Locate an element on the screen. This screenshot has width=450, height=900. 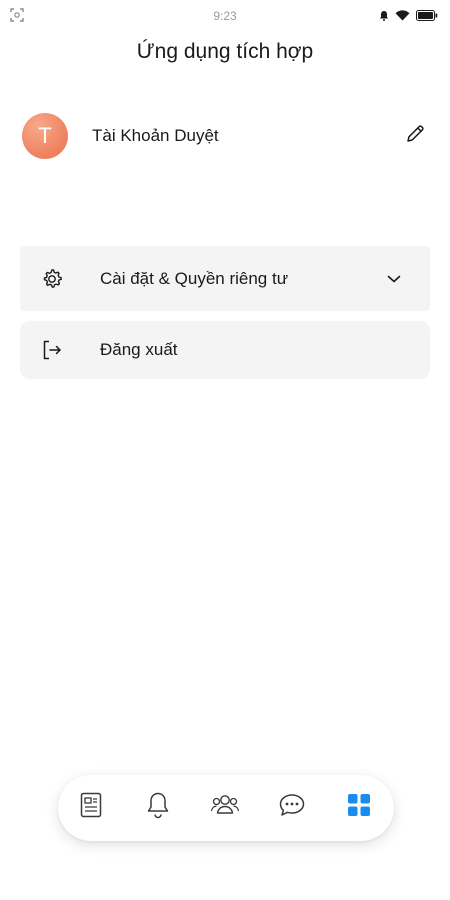
alarm-icon is located at coordinates (384, 17).